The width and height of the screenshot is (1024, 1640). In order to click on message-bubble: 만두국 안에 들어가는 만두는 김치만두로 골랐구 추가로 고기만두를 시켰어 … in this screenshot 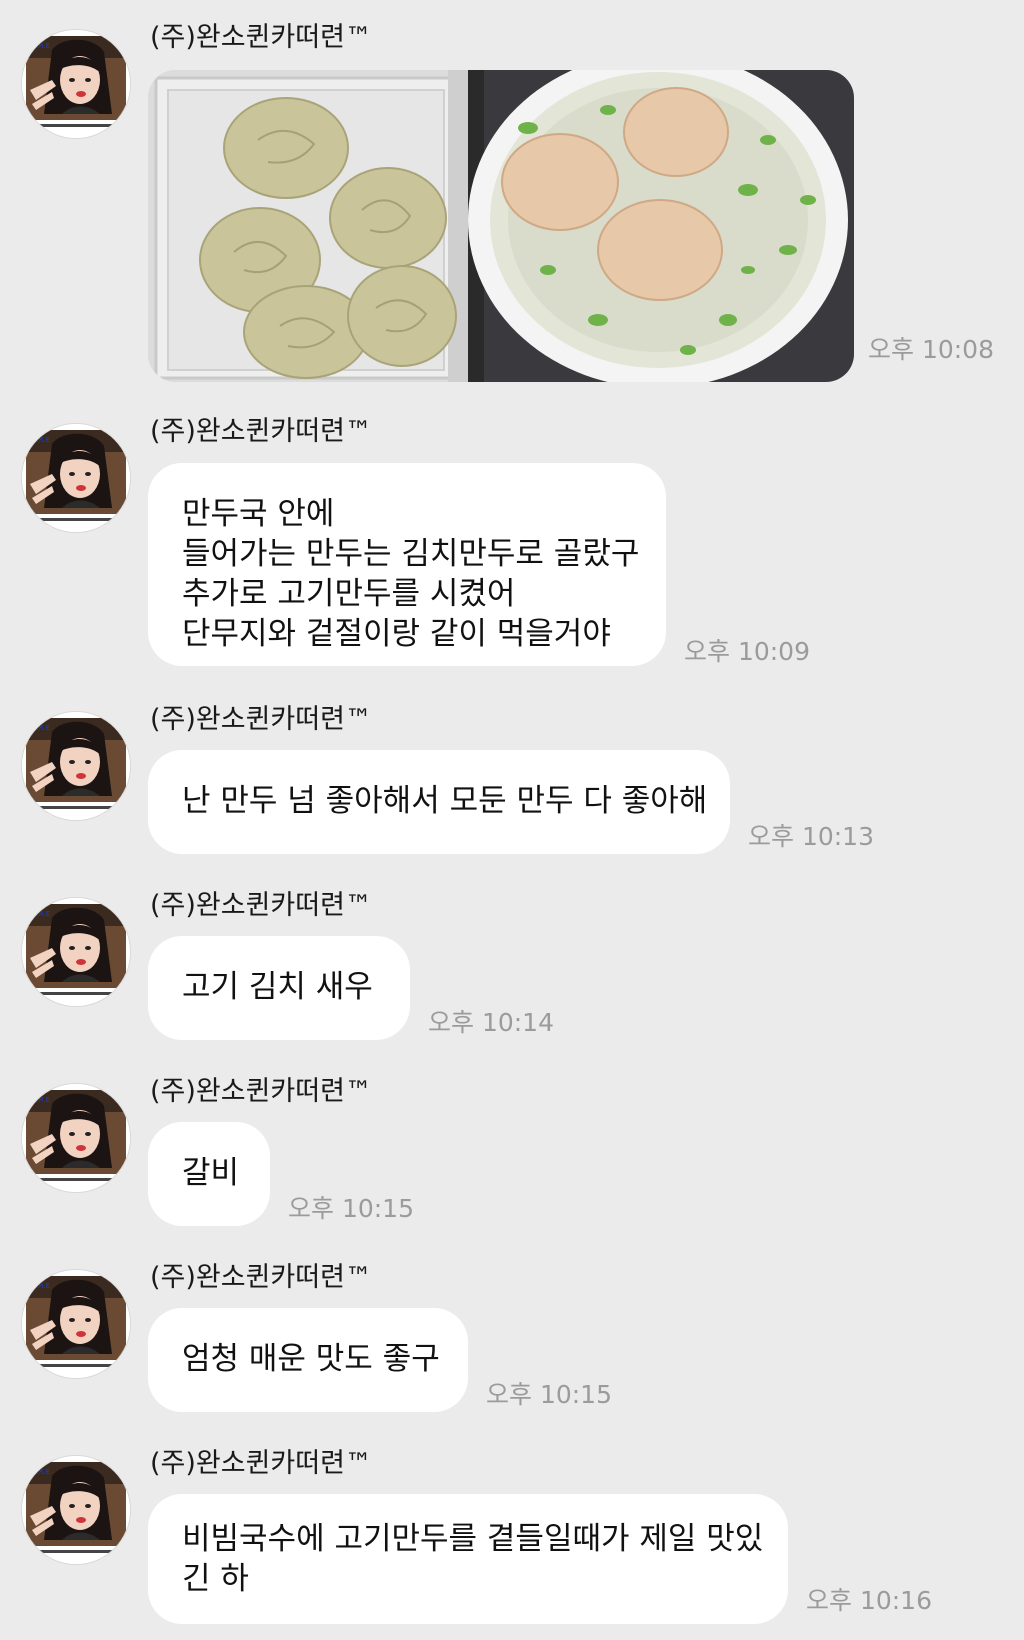, I will do `click(407, 564)`.